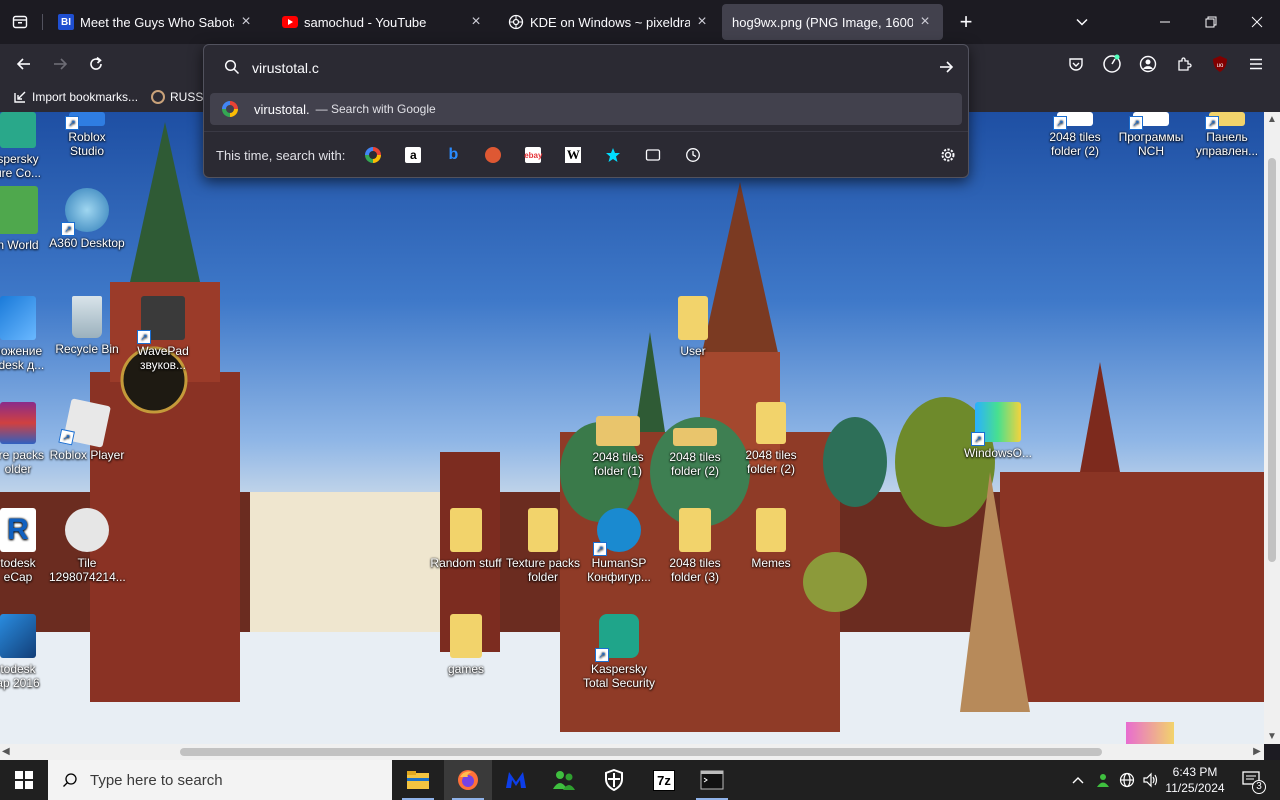 Image resolution: width=1280 pixels, height=800 pixels. Describe the element at coordinates (466, 539) in the screenshot. I see `desktop-icon-random-stuff: Random stuff` at that location.